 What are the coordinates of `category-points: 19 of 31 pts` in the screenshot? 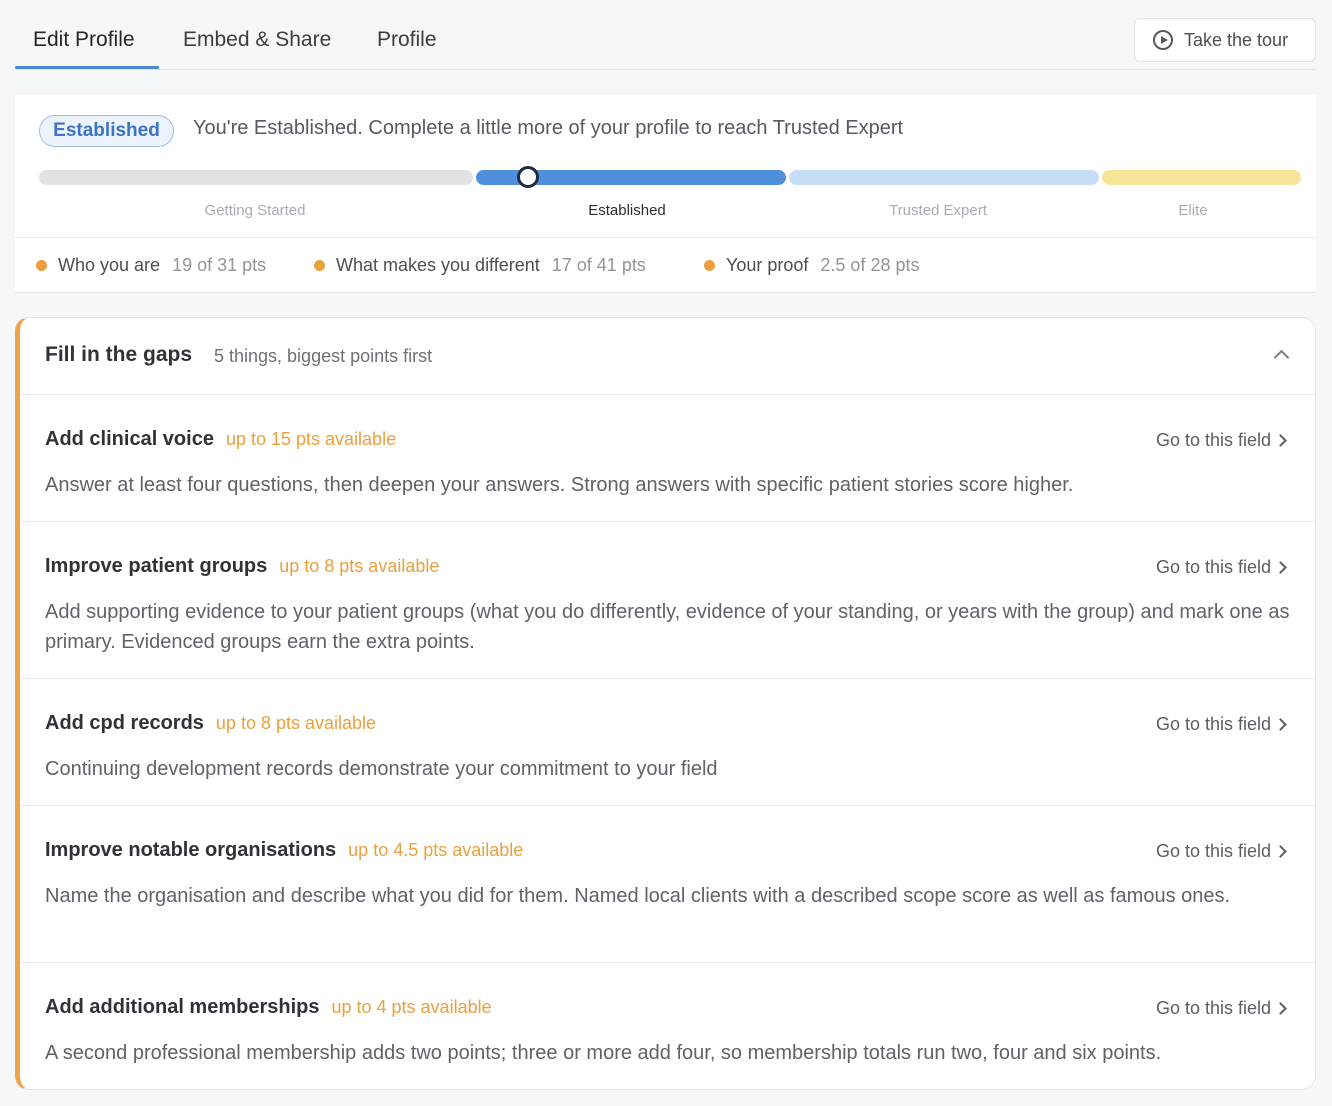 It's located at (219, 265).